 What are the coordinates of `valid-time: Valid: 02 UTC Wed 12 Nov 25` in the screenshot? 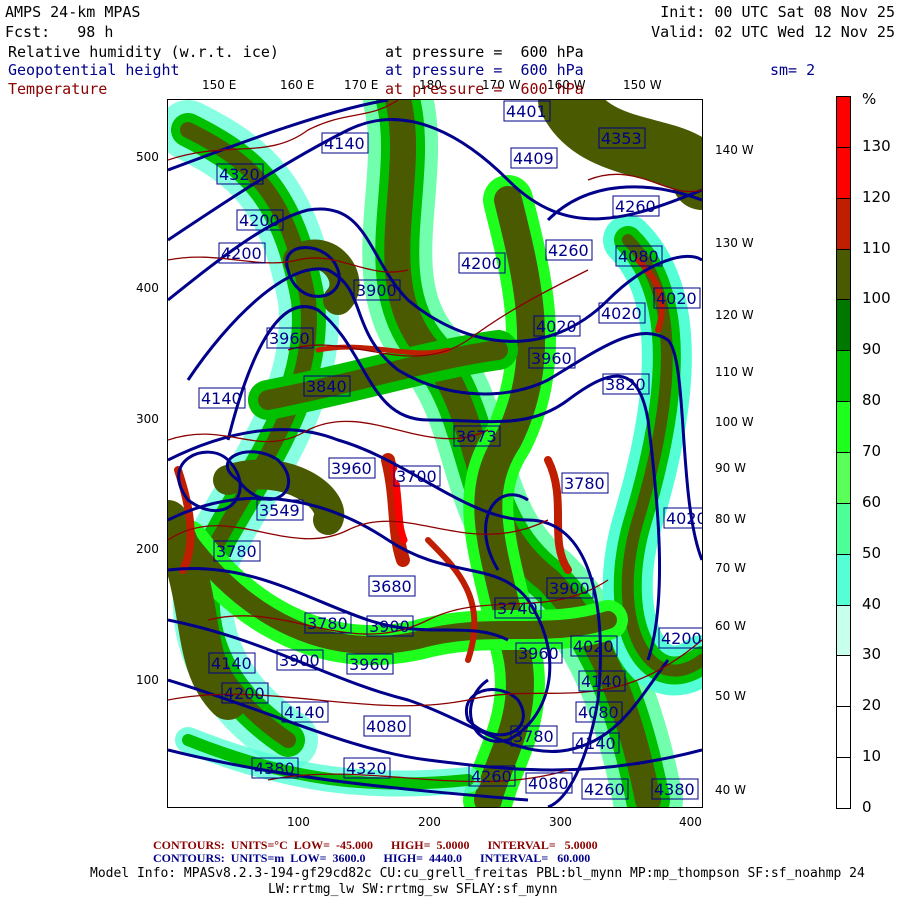 It's located at (773, 32).